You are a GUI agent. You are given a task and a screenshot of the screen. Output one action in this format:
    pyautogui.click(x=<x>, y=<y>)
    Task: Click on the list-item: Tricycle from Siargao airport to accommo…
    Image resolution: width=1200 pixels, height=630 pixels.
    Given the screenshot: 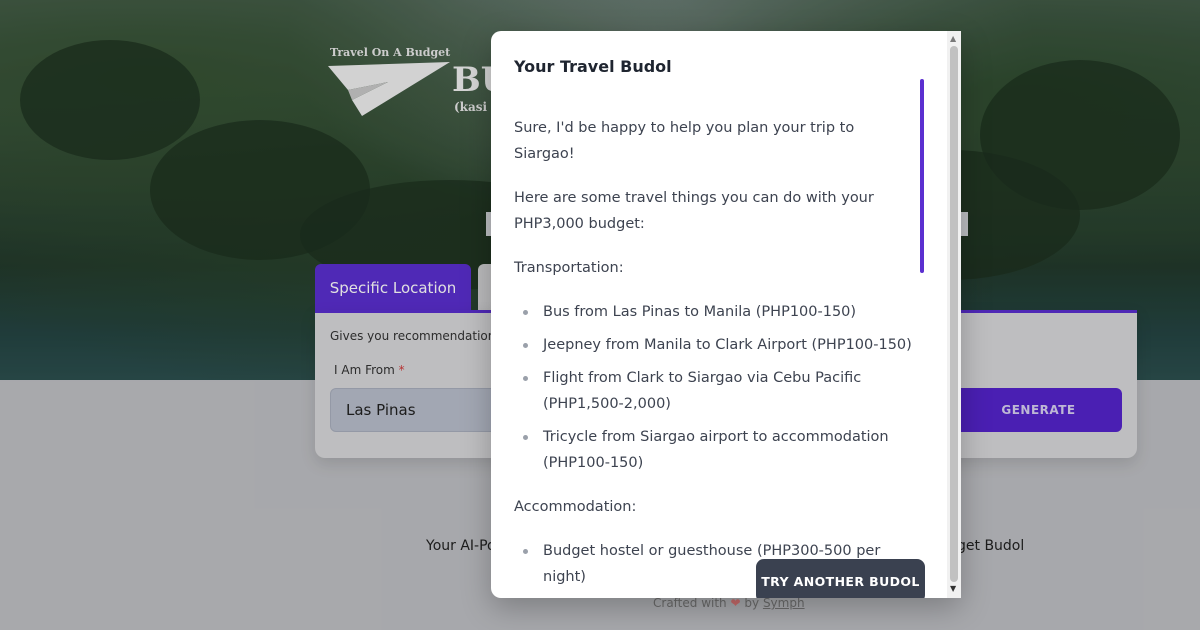 What is the action you would take?
    pyautogui.click(x=714, y=450)
    